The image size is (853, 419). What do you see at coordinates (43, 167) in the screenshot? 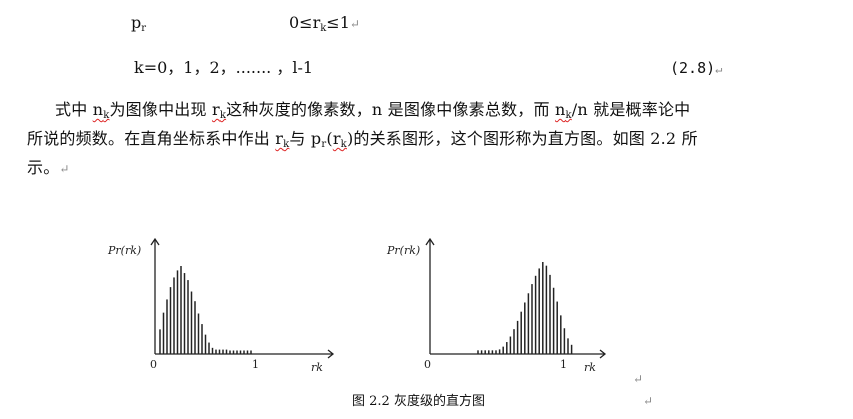
I see `text-run: 示。` at bounding box center [43, 167].